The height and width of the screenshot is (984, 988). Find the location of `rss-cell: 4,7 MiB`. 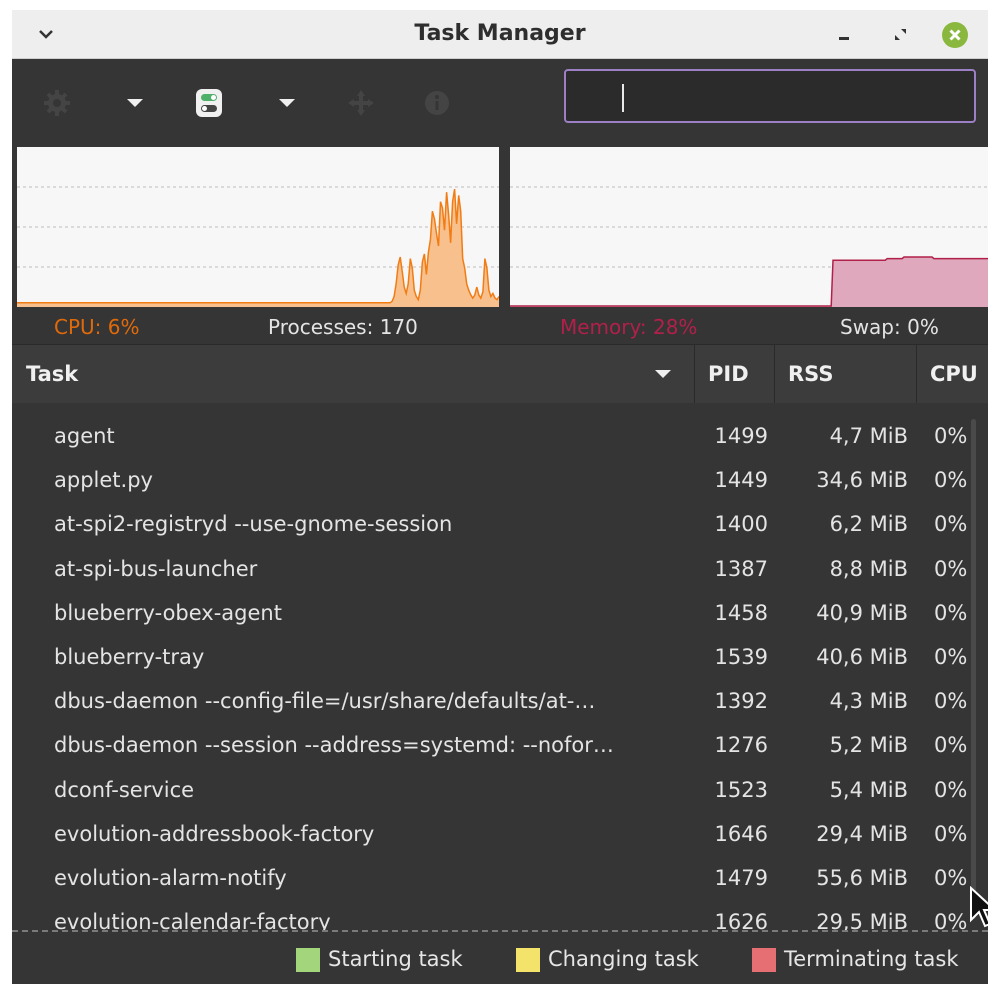

rss-cell: 4,7 MiB is located at coordinates (868, 436).